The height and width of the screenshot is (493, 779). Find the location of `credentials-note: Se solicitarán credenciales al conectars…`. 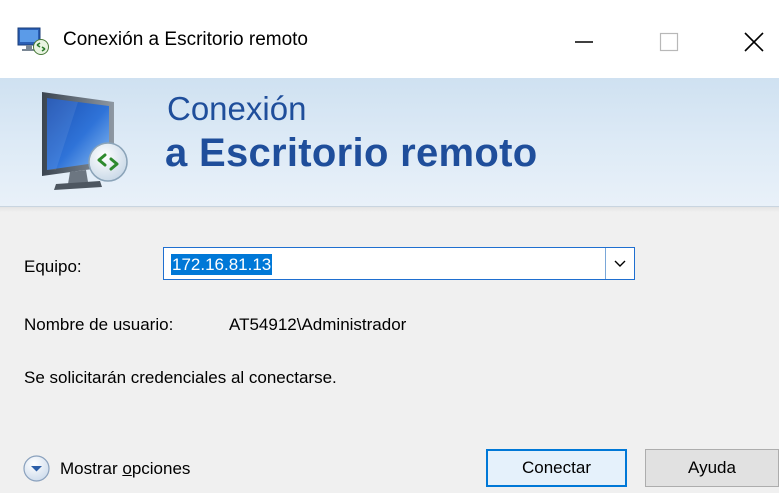

credentials-note: Se solicitarán credenciales al conectars… is located at coordinates (180, 377).